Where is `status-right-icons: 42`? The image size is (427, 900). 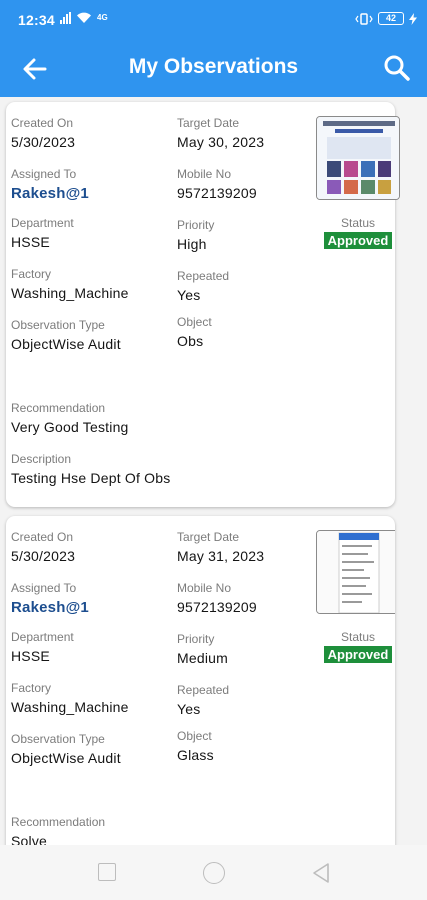
status-right-icons: 42 is located at coordinates (386, 18).